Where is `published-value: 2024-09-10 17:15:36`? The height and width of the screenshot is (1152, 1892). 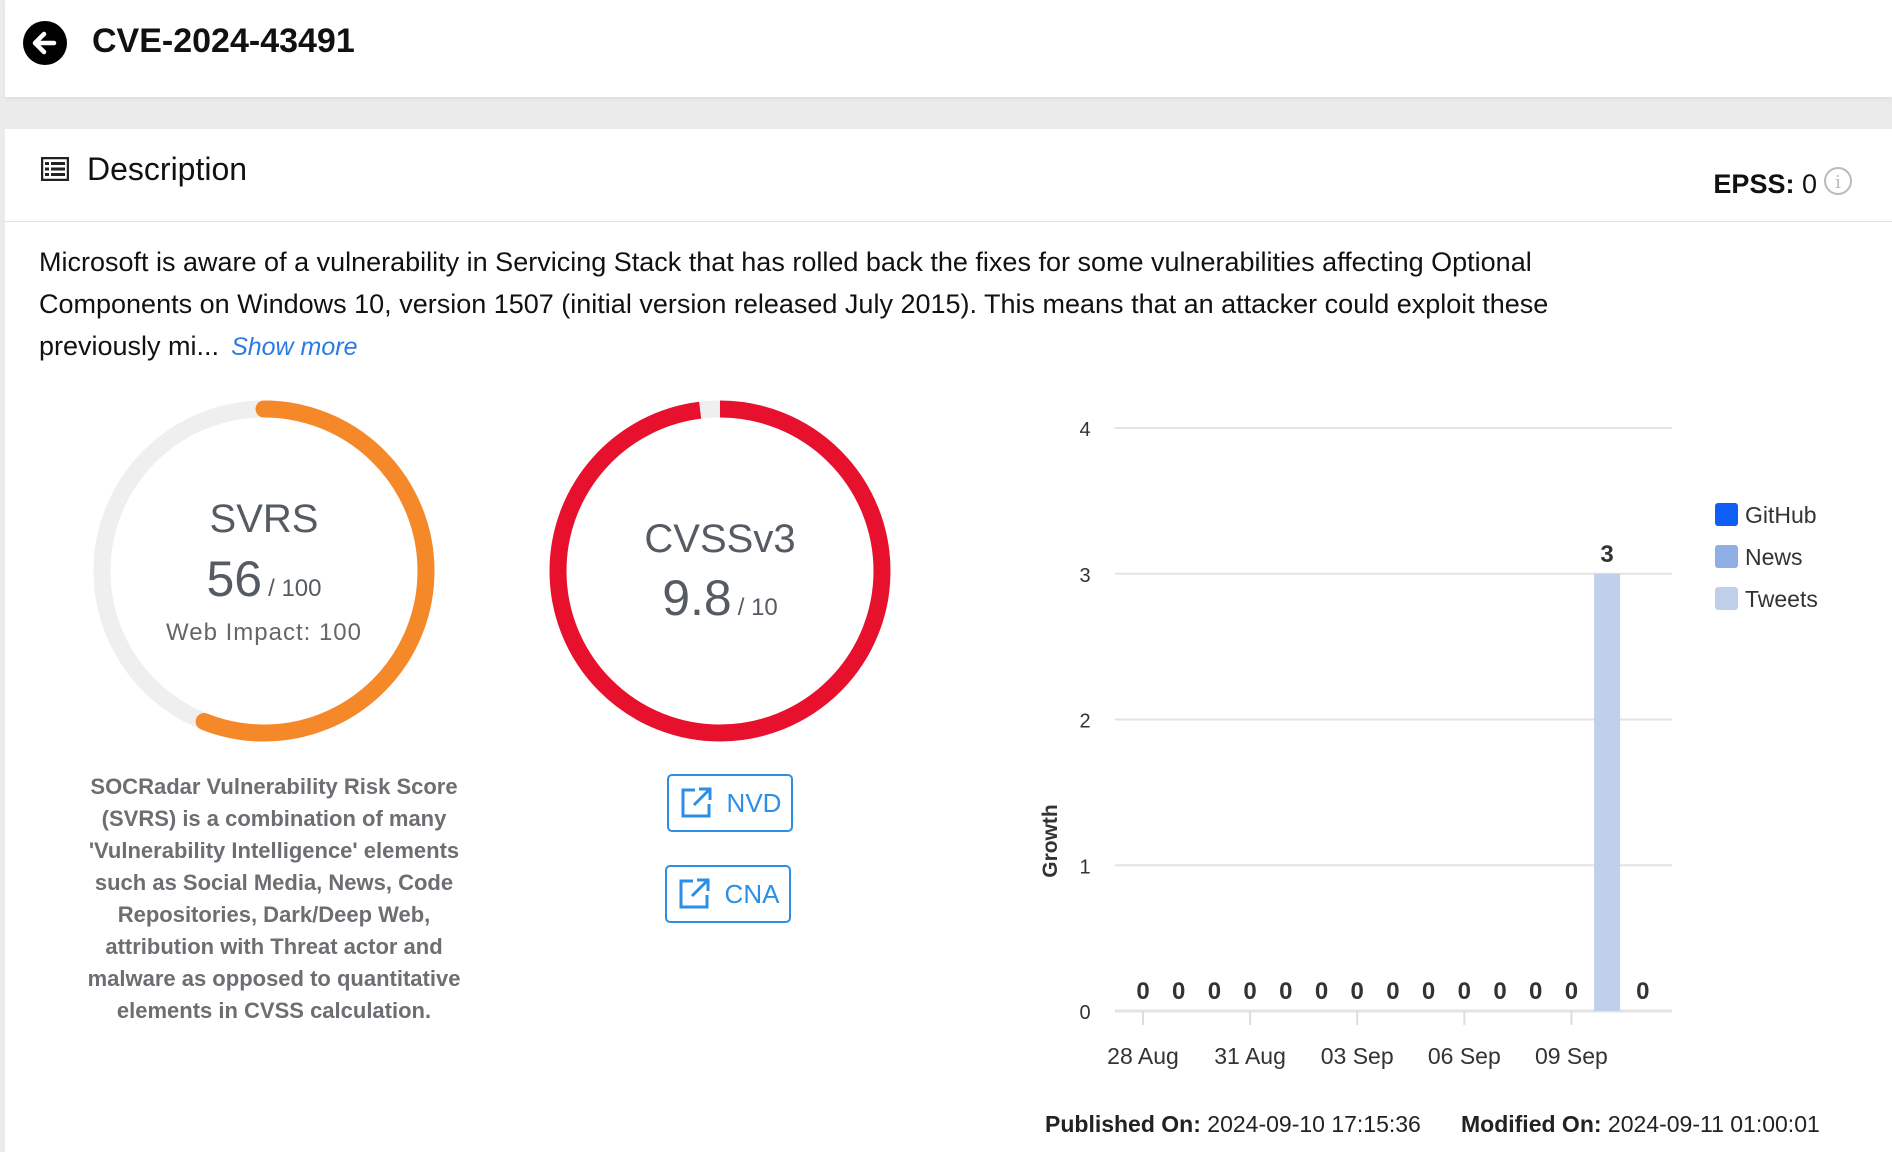
published-value: 2024-09-10 17:15:36 is located at coordinates (1314, 1124).